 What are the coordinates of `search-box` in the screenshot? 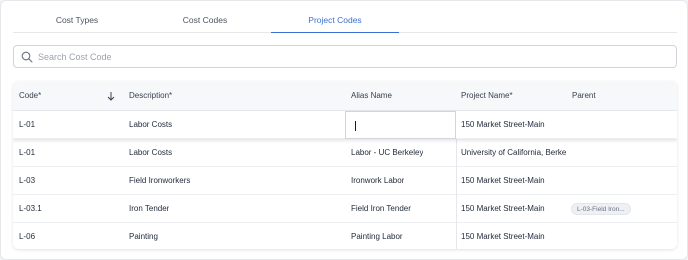 It's located at (345, 56).